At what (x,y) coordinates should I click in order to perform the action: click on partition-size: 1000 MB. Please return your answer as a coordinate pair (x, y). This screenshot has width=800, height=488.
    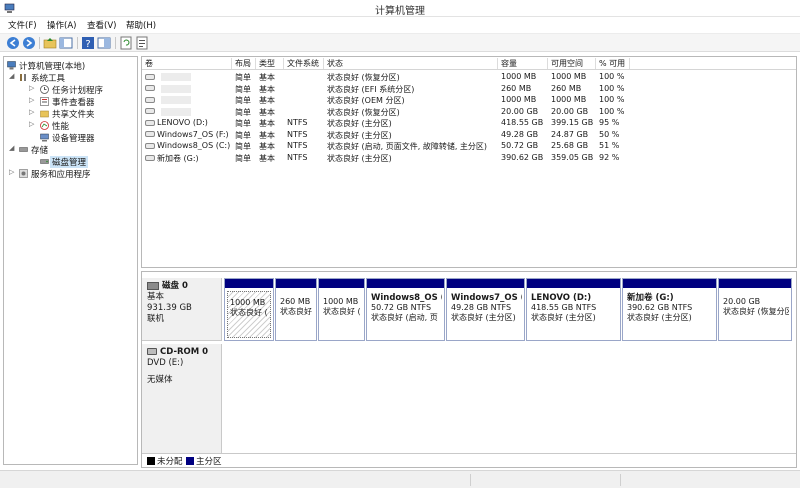
    Looking at the image, I should click on (248, 302).